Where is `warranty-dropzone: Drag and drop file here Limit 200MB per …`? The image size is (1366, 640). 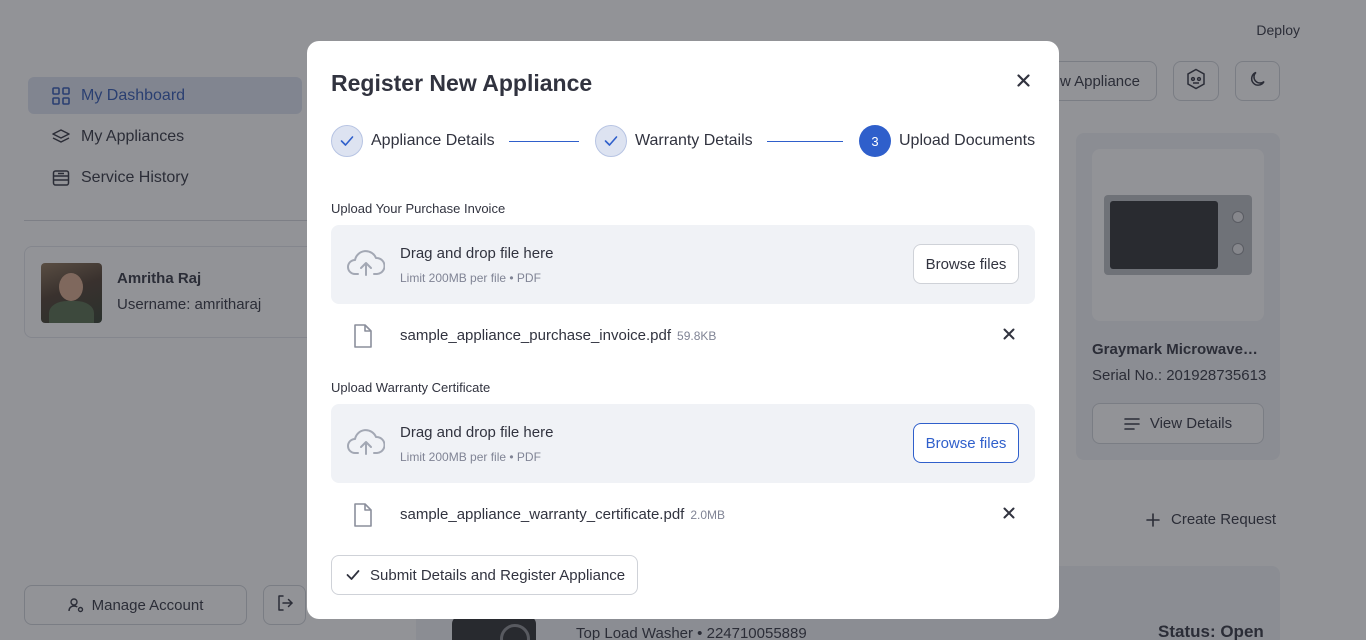
warranty-dropzone: Drag and drop file here Limit 200MB per … is located at coordinates (683, 443).